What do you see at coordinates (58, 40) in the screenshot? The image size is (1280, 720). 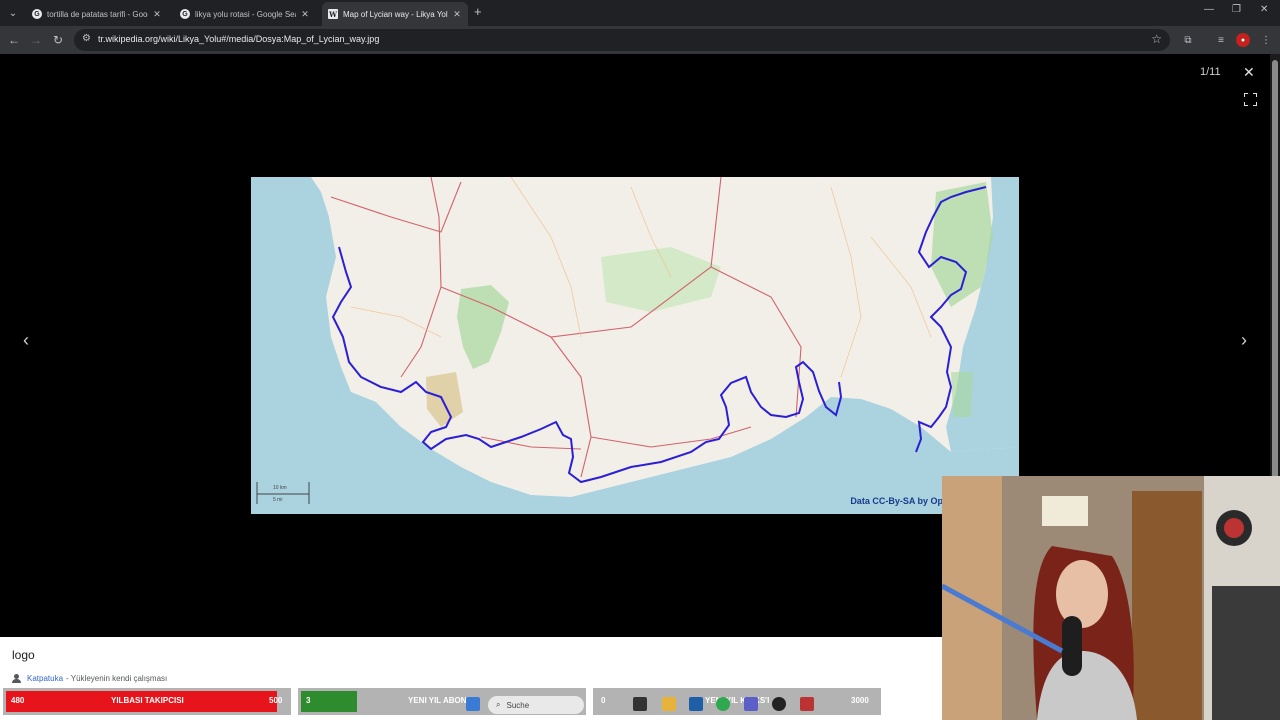 I see `reload-icon: ↻` at bounding box center [58, 40].